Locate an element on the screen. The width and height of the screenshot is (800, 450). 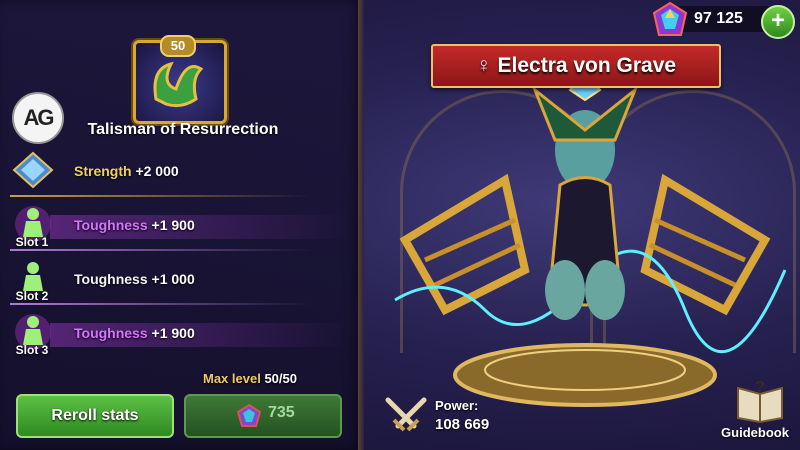
add-currency-button: + is located at coordinates (778, 22).